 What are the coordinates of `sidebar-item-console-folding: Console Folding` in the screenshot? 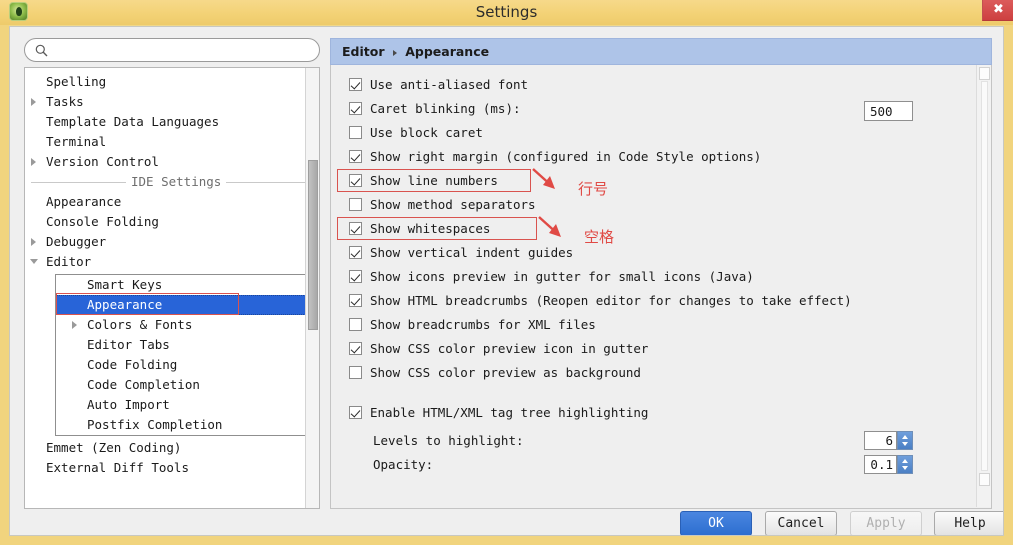 It's located at (172, 222).